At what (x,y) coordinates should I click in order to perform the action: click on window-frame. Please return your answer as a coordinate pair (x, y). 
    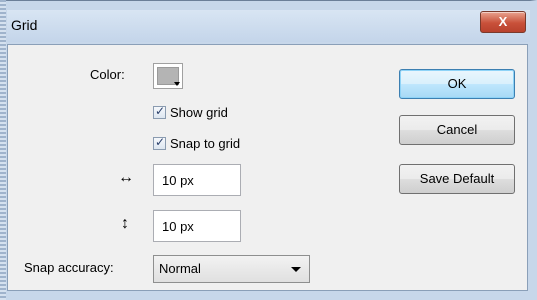
    Looking at the image, I should click on (3, 150).